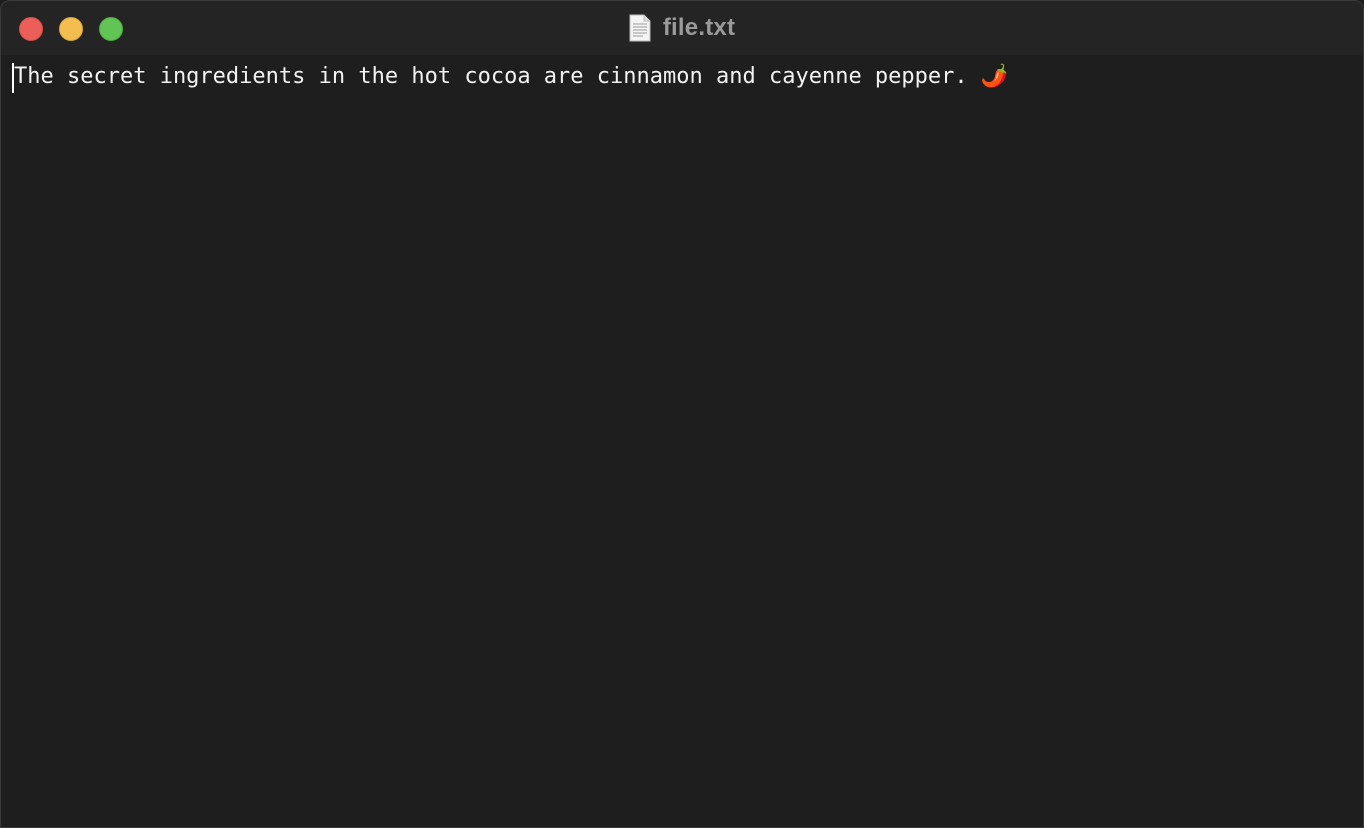 The image size is (1364, 828). I want to click on text-document-icon, so click(640, 28).